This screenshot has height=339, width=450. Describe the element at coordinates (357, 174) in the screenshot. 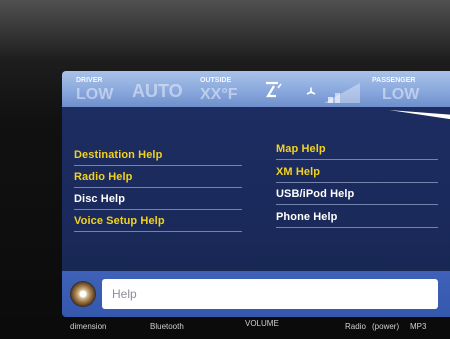

I see `xm-help-item: XM Help` at that location.